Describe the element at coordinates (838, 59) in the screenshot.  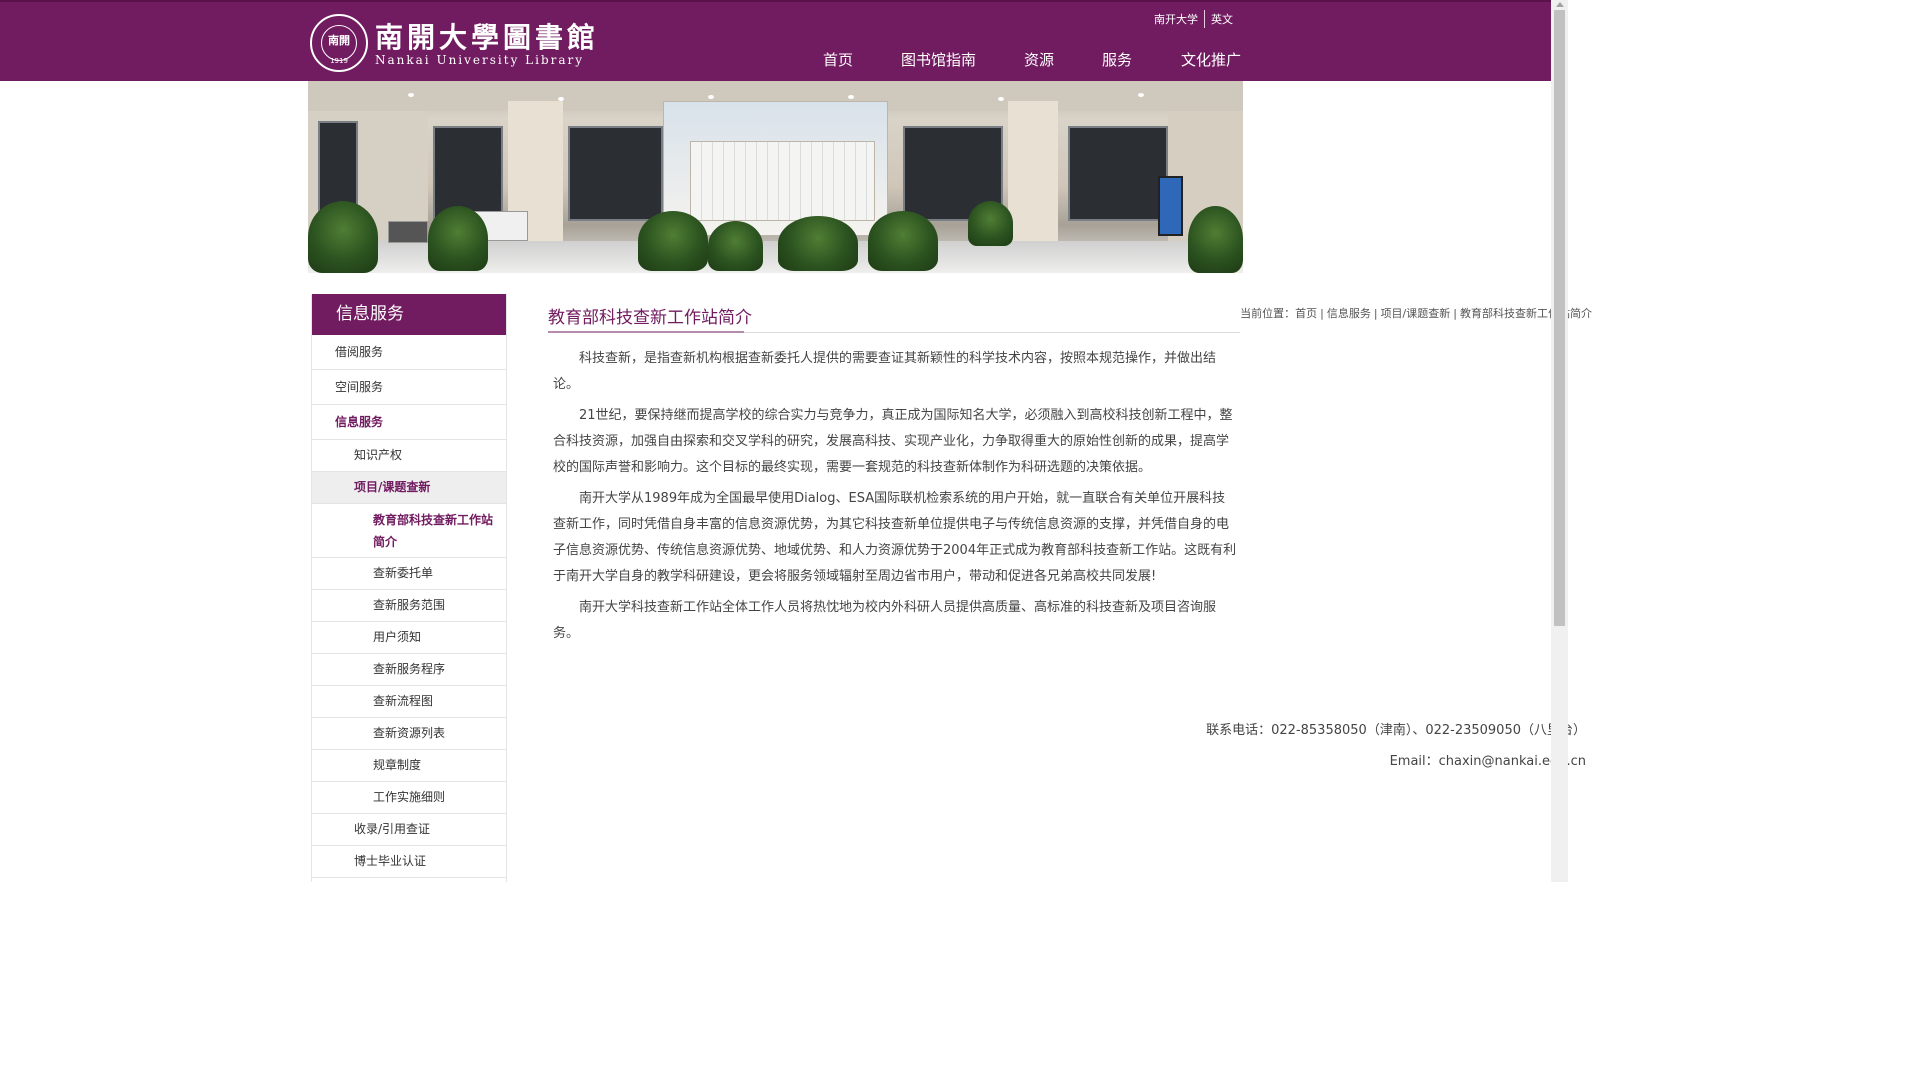
I see `nav-home: 首页` at that location.